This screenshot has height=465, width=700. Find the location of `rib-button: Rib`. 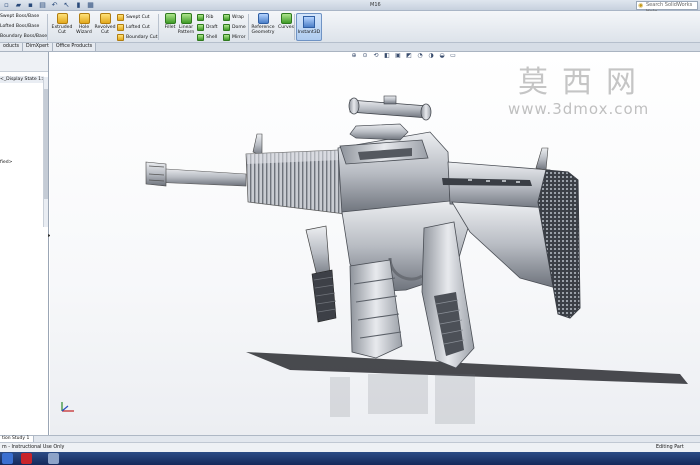

rib-button: Rib is located at coordinates (207, 17).